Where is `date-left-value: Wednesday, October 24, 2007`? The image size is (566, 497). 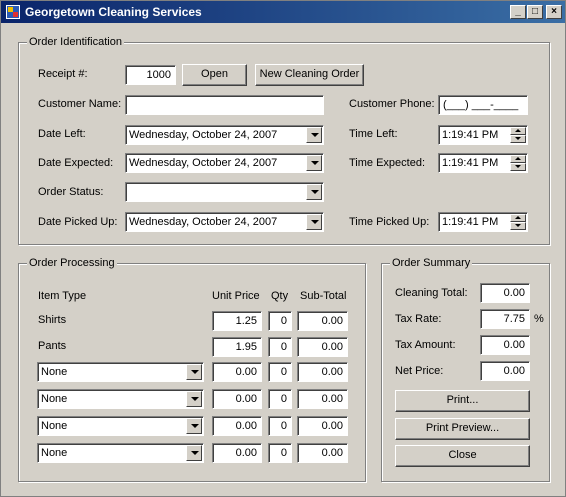
date-left-value: Wednesday, October 24, 2007 is located at coordinates (203, 135).